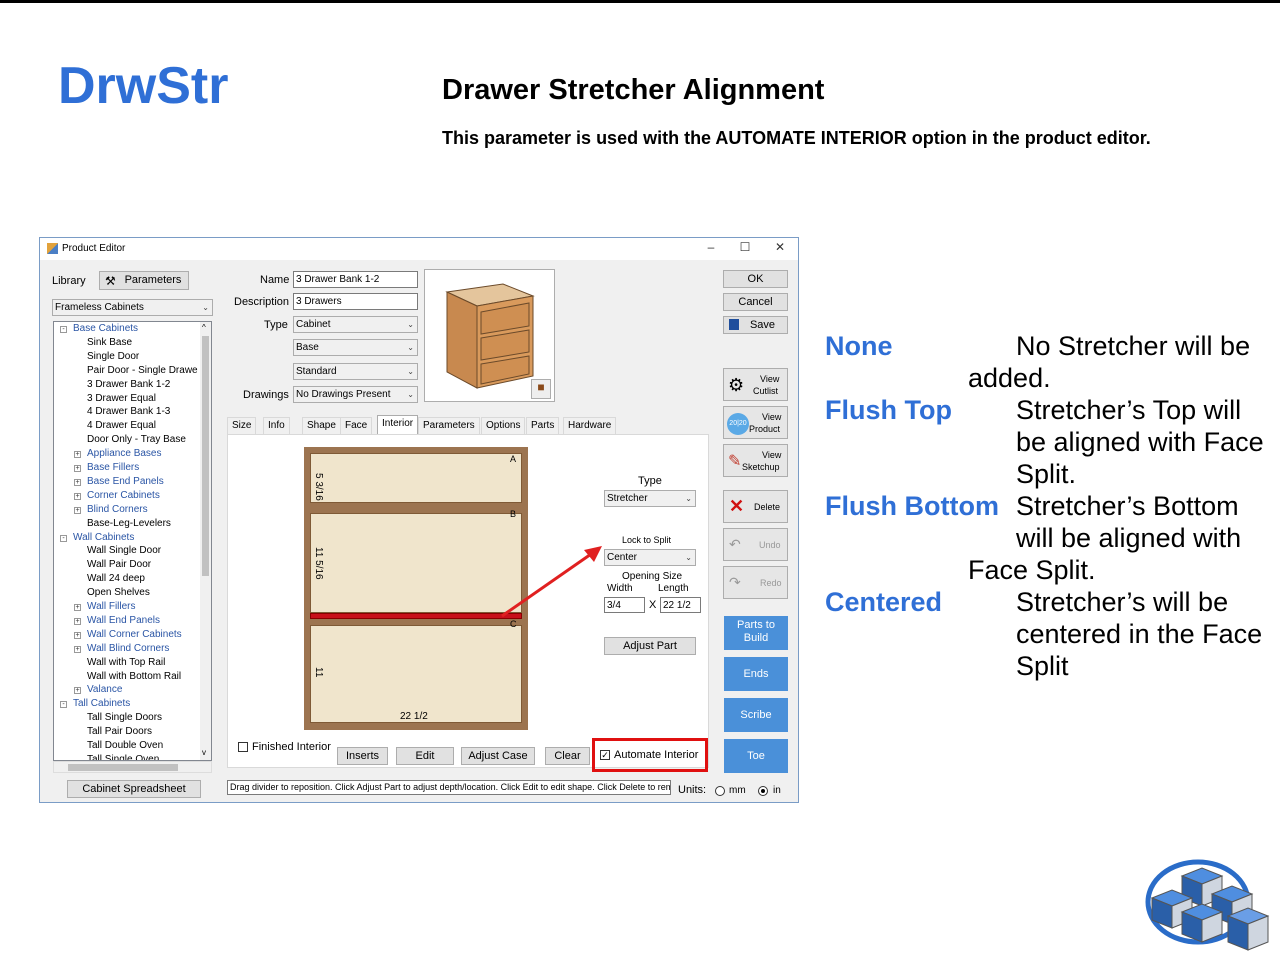 The image size is (1280, 960). Describe the element at coordinates (127, 566) in the screenshot. I see `tree-item: Wall Pair Door` at that location.